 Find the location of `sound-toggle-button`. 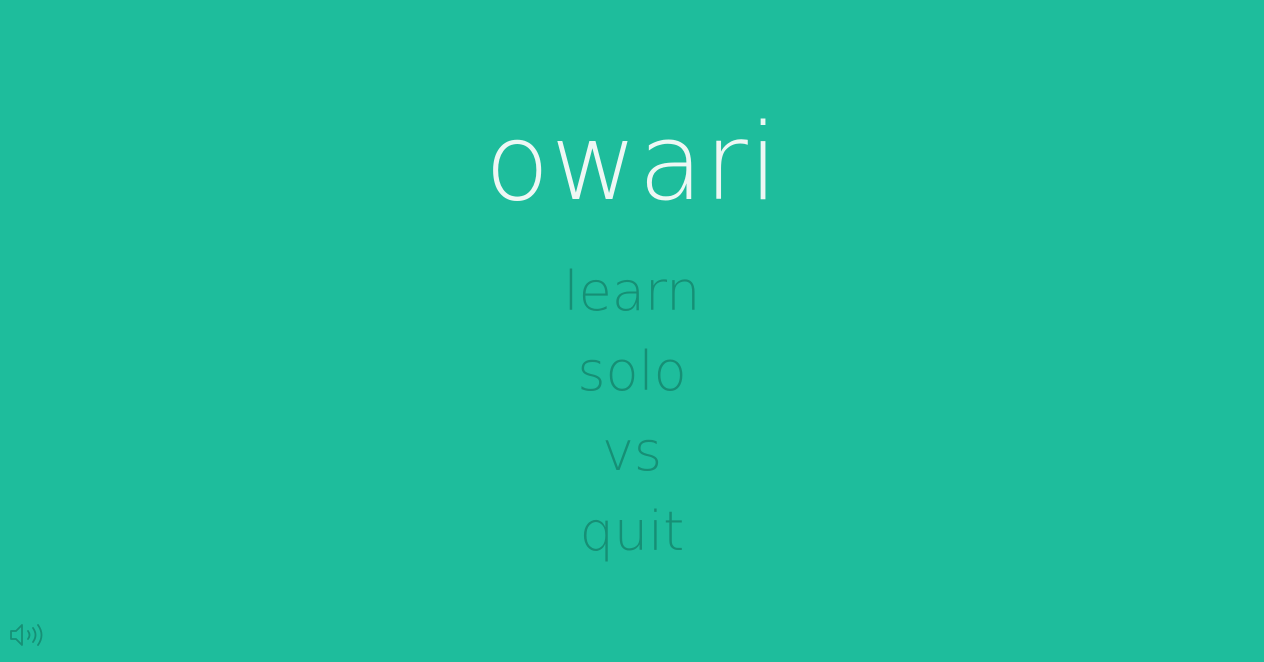

sound-toggle-button is located at coordinates (27, 635).